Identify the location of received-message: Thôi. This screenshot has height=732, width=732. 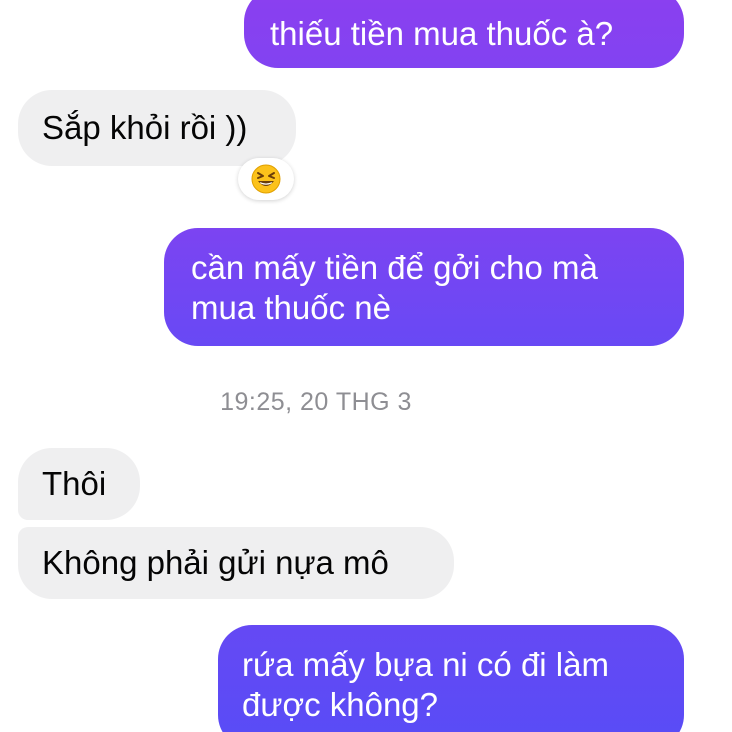
(79, 484).